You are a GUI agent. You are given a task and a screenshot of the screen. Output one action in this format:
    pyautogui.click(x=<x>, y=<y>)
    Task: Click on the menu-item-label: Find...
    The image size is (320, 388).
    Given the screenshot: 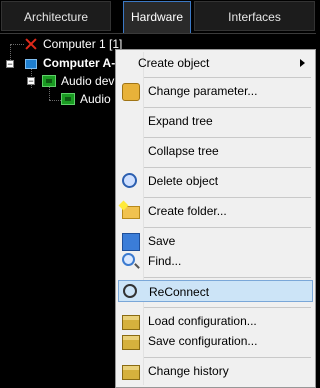 What is the action you would take?
    pyautogui.click(x=165, y=261)
    